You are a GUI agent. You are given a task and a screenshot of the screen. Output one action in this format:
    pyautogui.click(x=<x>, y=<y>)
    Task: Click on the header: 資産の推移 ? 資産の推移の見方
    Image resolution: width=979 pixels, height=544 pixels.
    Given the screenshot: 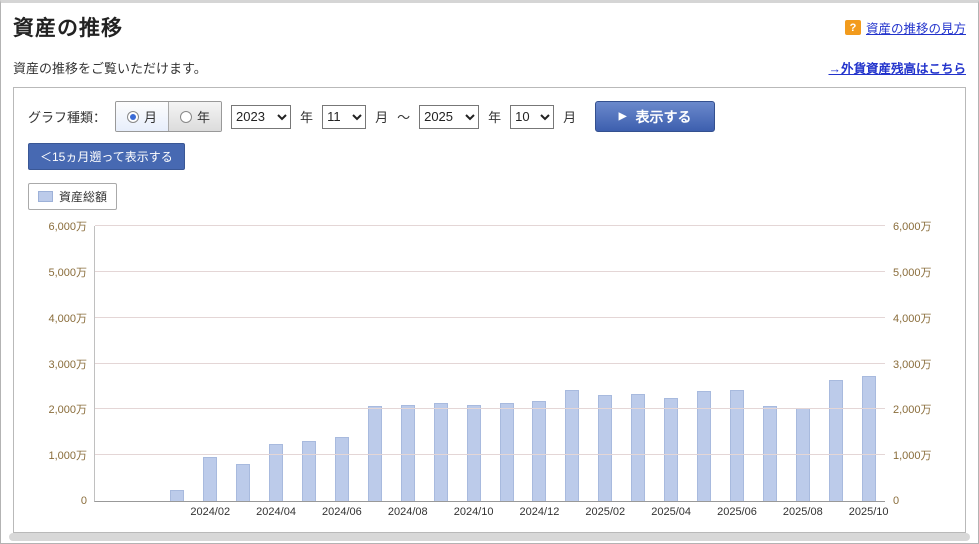 What is the action you would take?
    pyautogui.click(x=489, y=27)
    